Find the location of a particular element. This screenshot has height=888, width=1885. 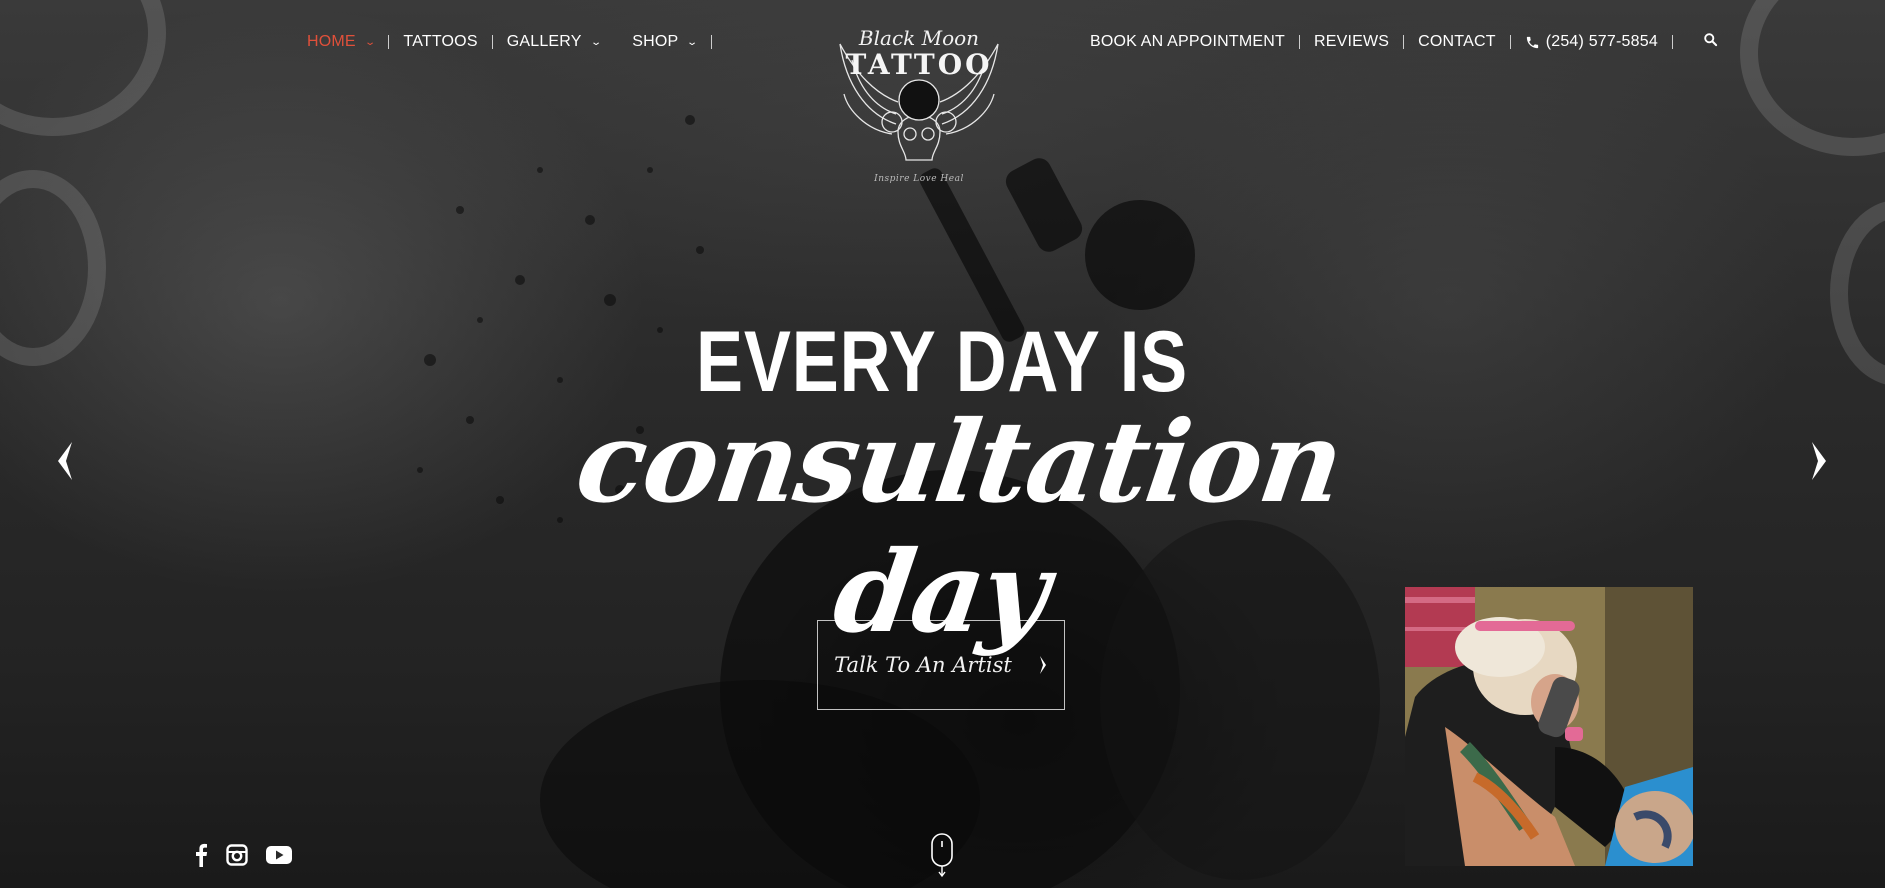

talk-to-artist-button: Talk To An Artist is located at coordinates (941, 665).